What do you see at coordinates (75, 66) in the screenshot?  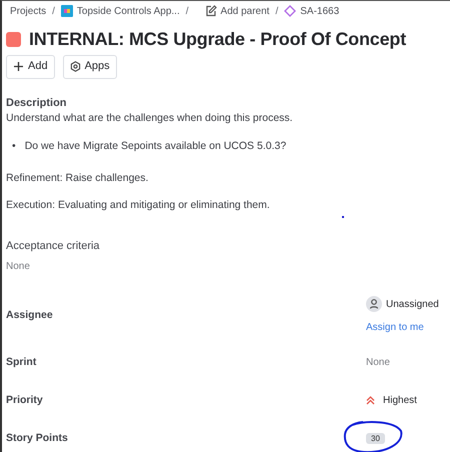 I see `gear-icon` at bounding box center [75, 66].